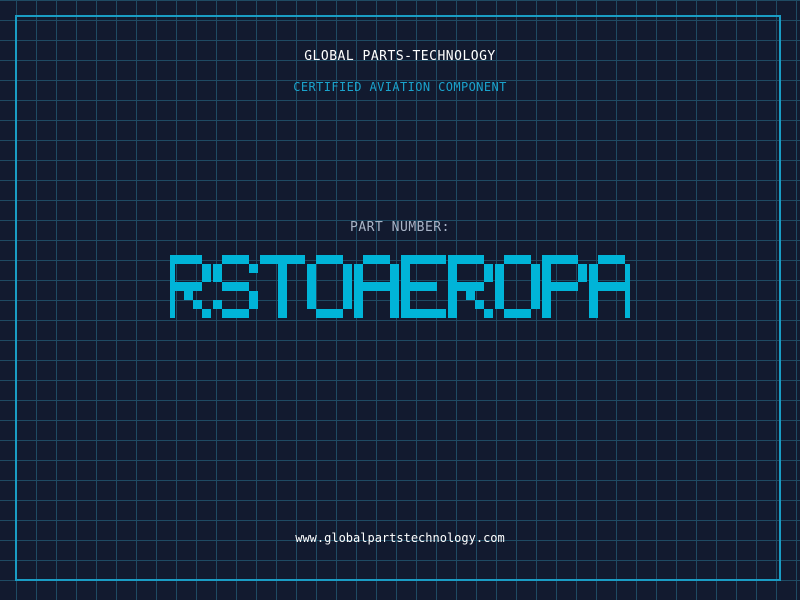 The height and width of the screenshot is (600, 800). What do you see at coordinates (400, 538) in the screenshot?
I see `website-url: www.globalpartstechnology.com` at bounding box center [400, 538].